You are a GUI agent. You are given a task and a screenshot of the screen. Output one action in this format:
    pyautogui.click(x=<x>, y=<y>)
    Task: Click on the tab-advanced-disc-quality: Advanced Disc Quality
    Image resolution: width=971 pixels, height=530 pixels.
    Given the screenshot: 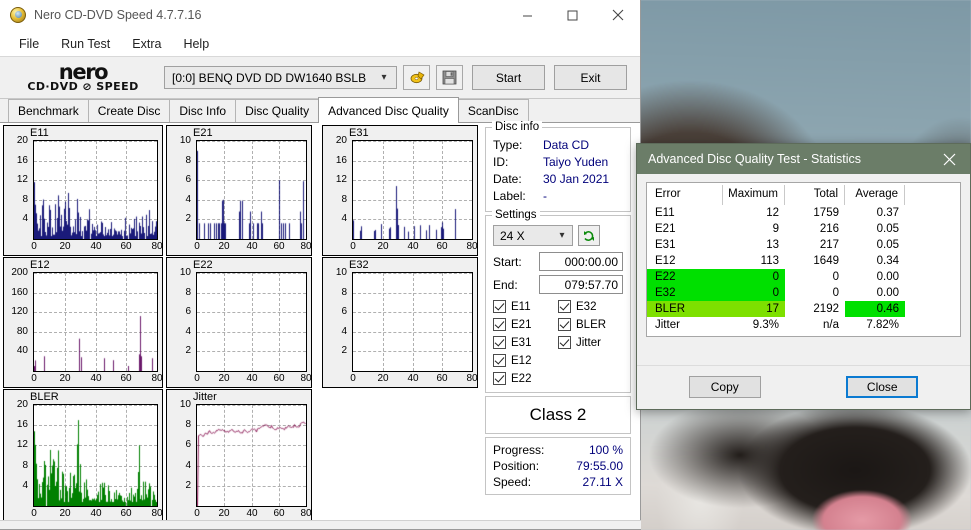 What is the action you would take?
    pyautogui.click(x=388, y=110)
    